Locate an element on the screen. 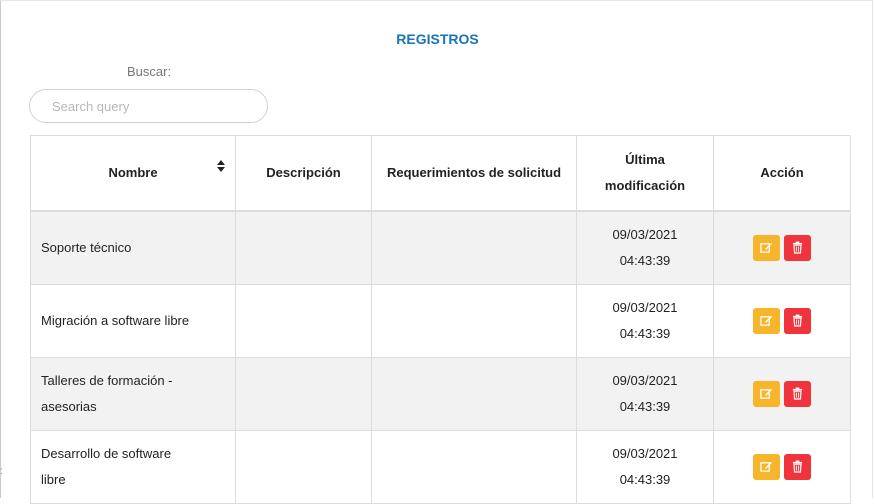 The image size is (875, 504). cell-nombre: Migración a software libre is located at coordinates (133, 321).